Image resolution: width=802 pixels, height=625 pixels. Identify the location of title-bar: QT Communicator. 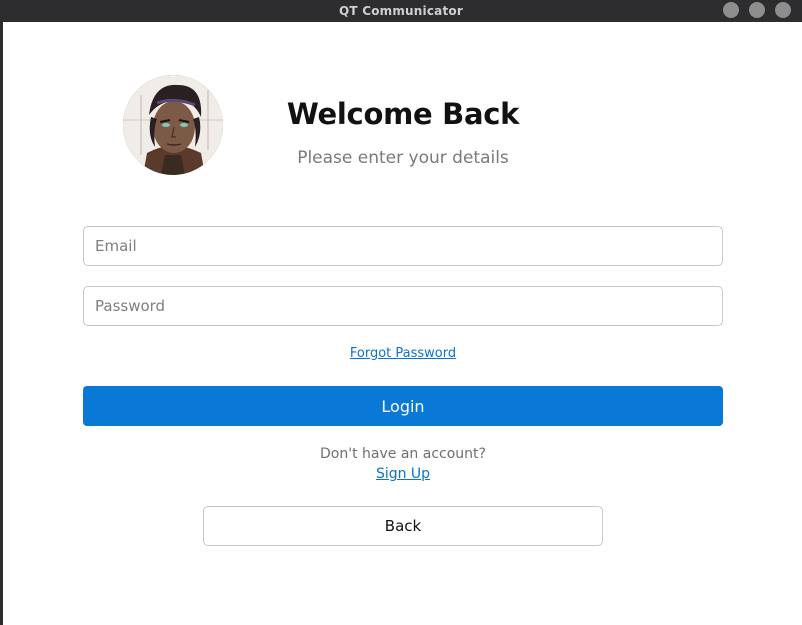
(401, 11).